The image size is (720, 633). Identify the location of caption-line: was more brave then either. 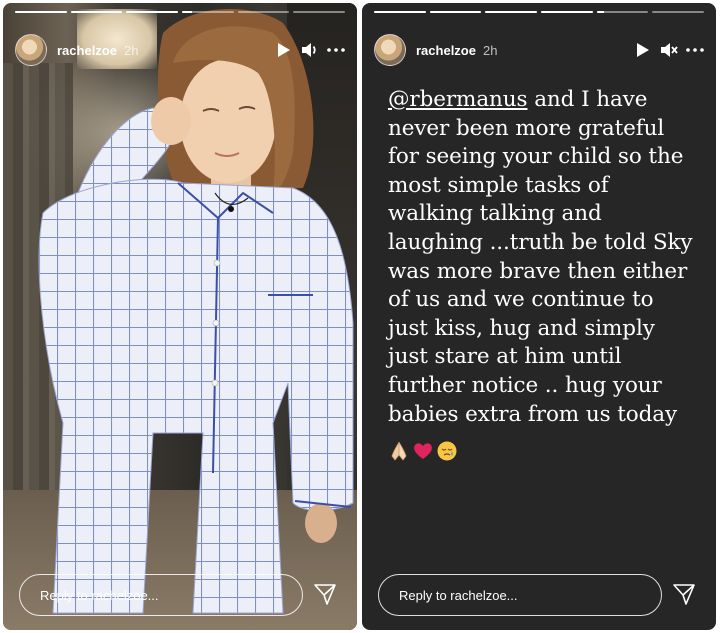
(538, 271).